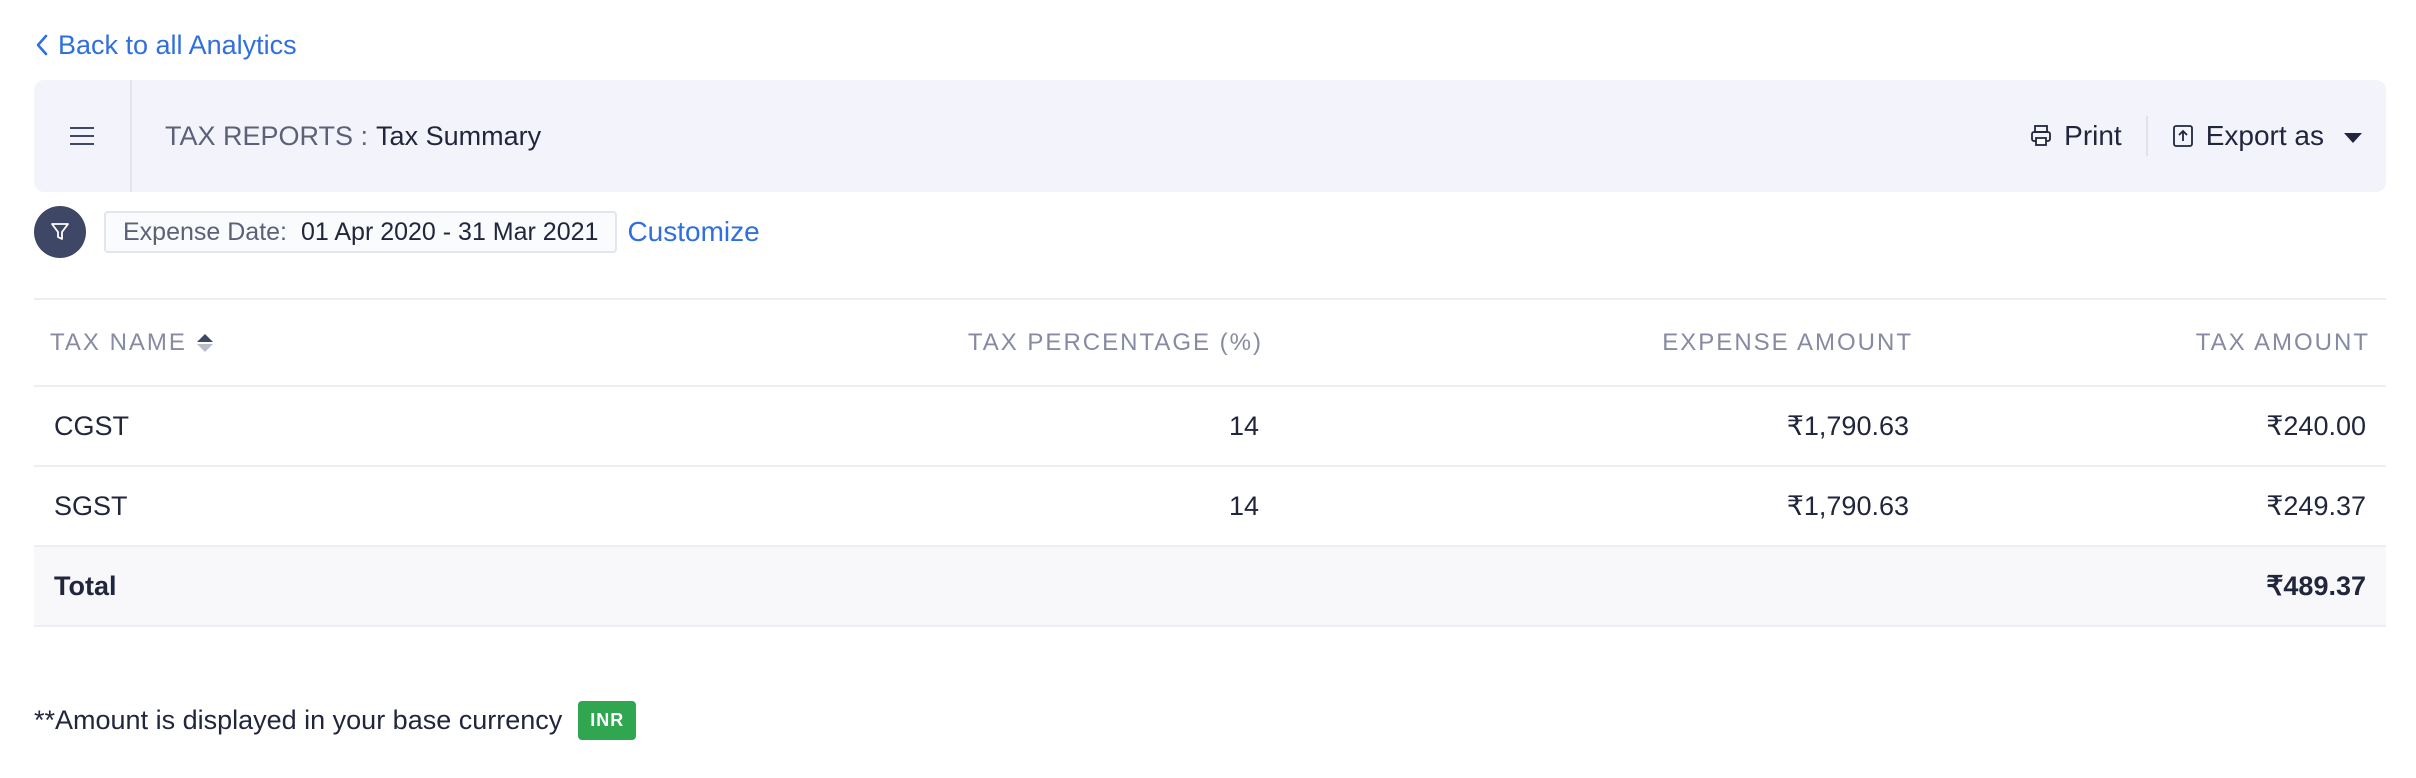 The height and width of the screenshot is (778, 2416). What do you see at coordinates (364, 343) in the screenshot?
I see `column-header-tax-name: TAX NAME` at bounding box center [364, 343].